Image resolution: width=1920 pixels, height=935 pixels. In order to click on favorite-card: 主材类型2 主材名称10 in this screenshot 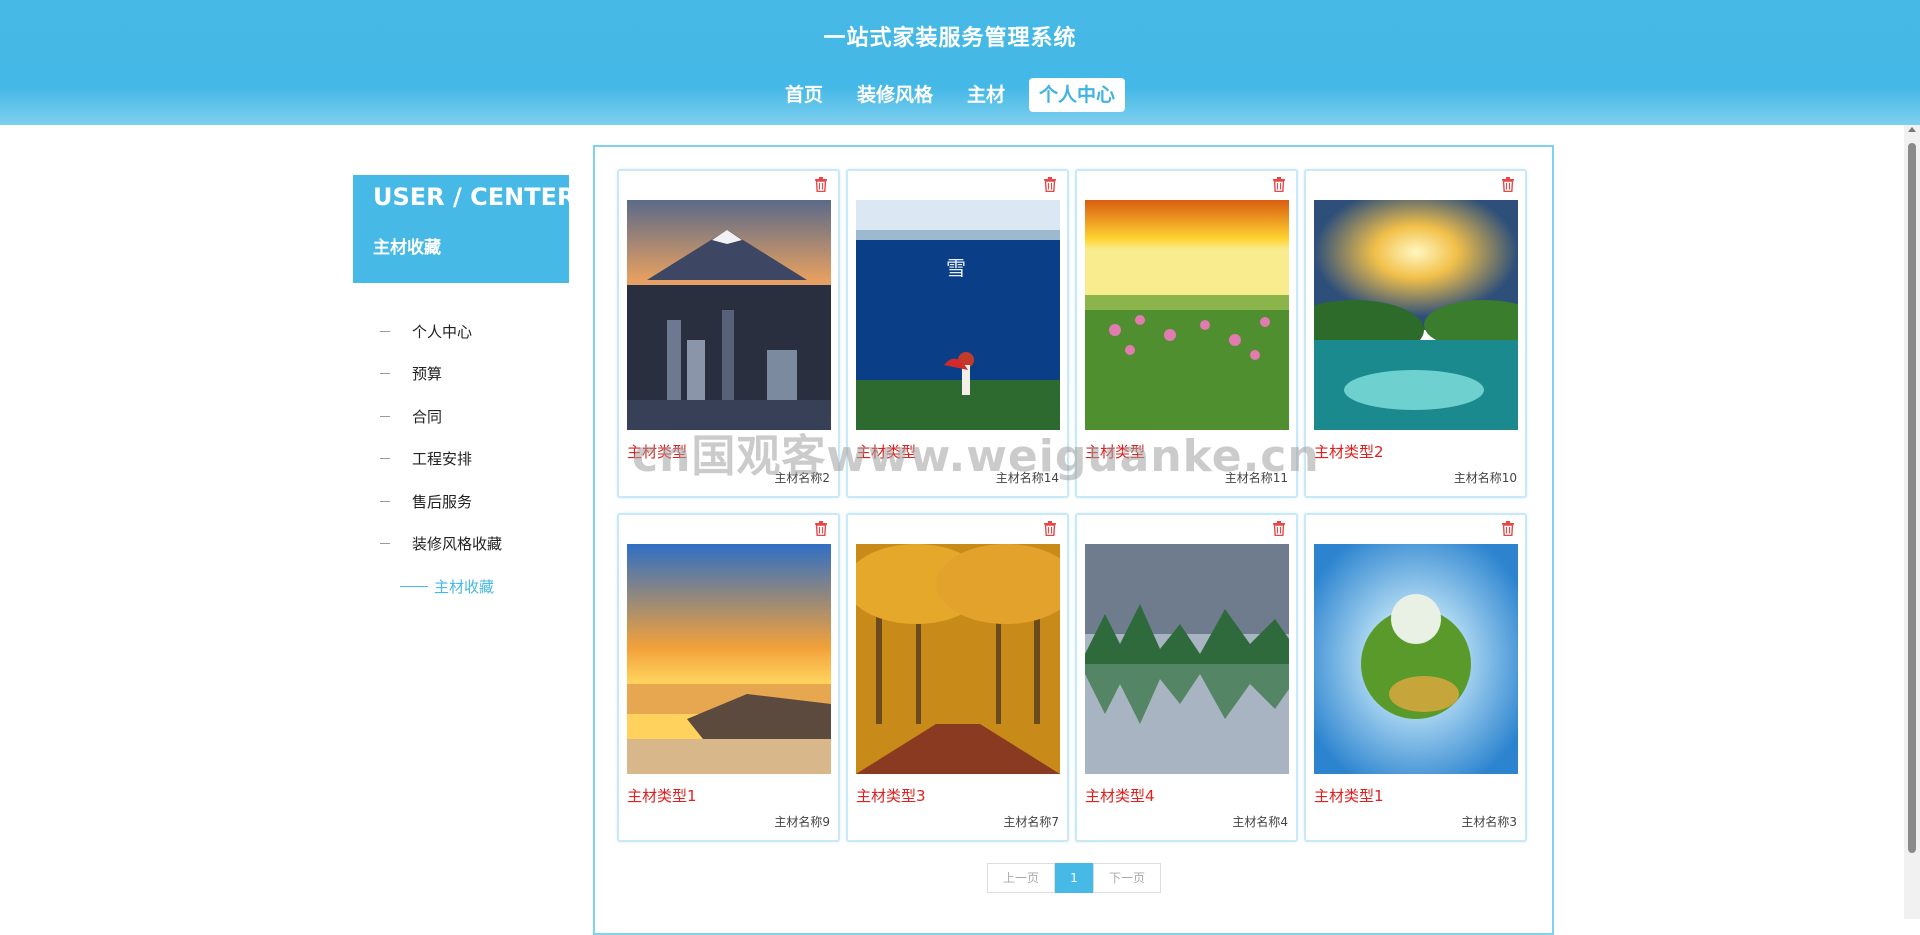, I will do `click(1415, 333)`.